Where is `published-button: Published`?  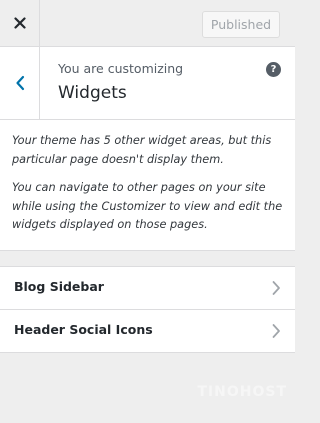 published-button: Published is located at coordinates (241, 24).